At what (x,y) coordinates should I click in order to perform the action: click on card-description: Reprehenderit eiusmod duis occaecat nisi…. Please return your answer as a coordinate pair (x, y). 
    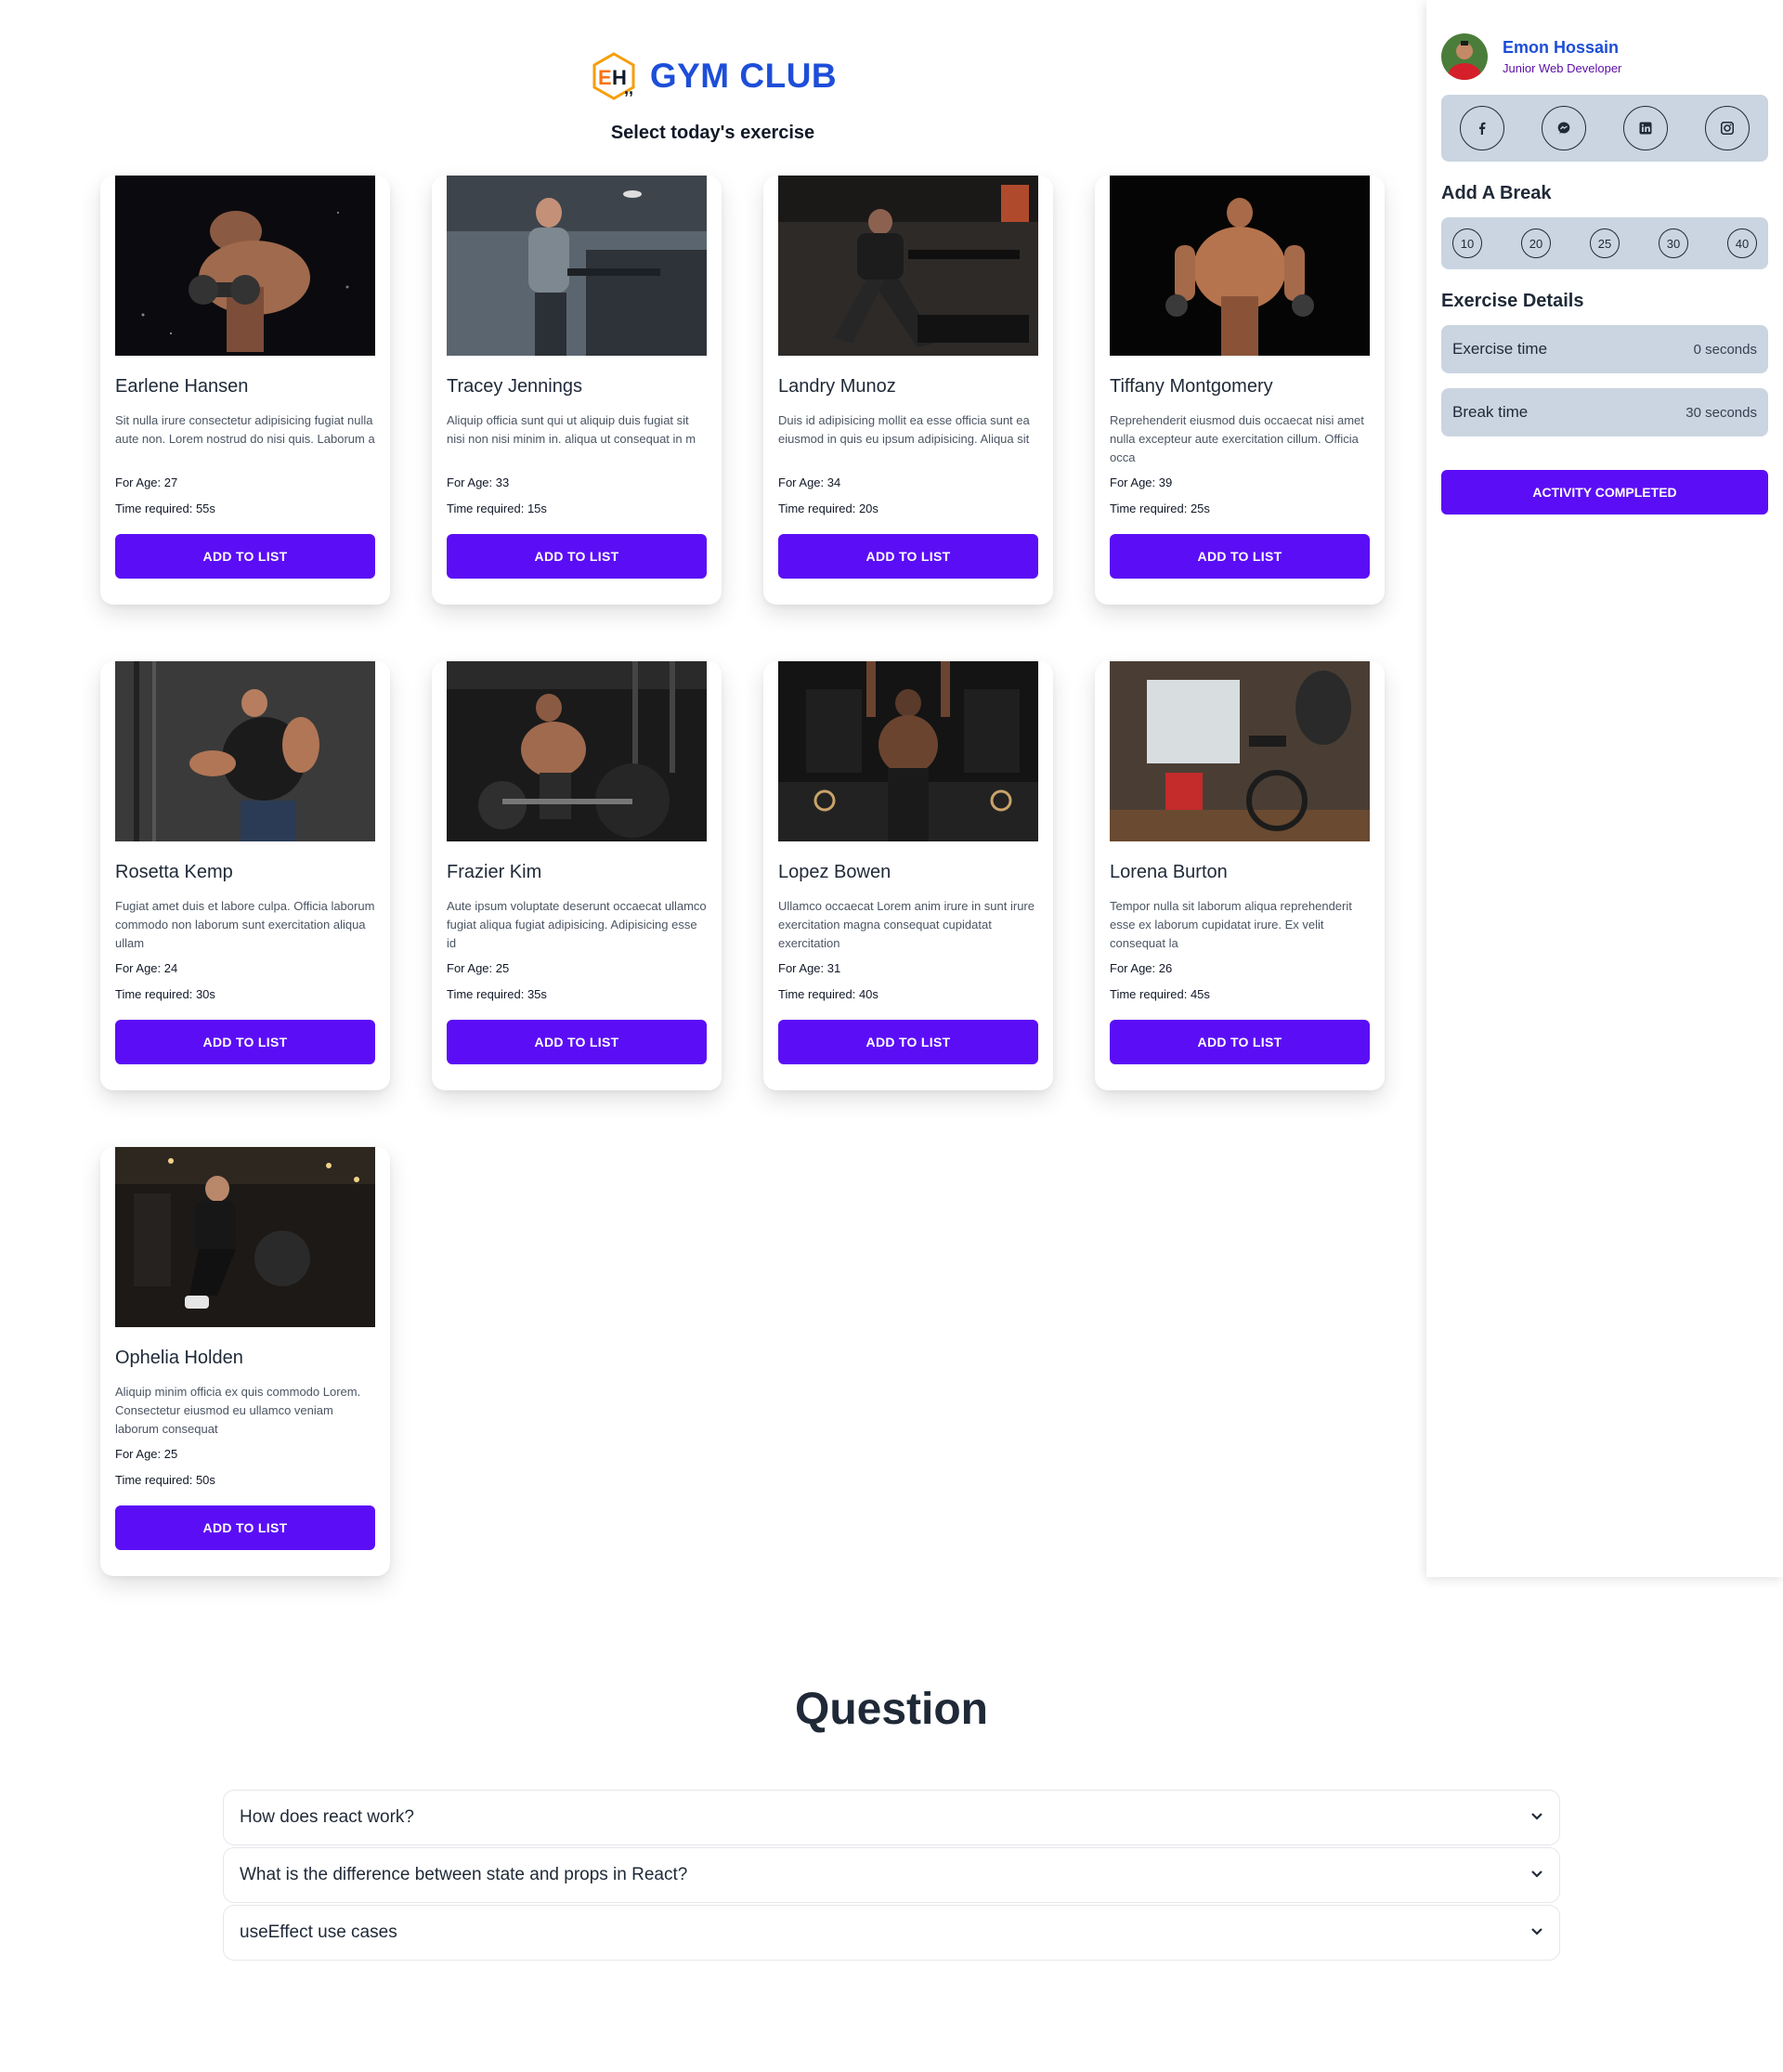
    Looking at the image, I should click on (1237, 438).